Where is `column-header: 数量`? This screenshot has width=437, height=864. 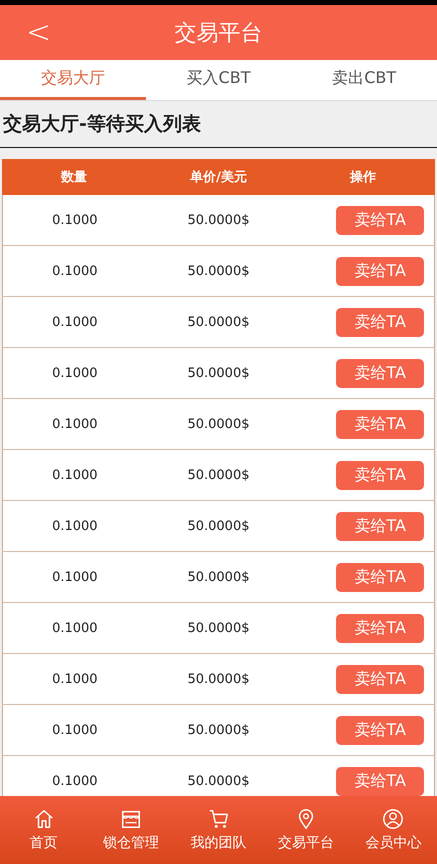 column-header: 数量 is located at coordinates (74, 177).